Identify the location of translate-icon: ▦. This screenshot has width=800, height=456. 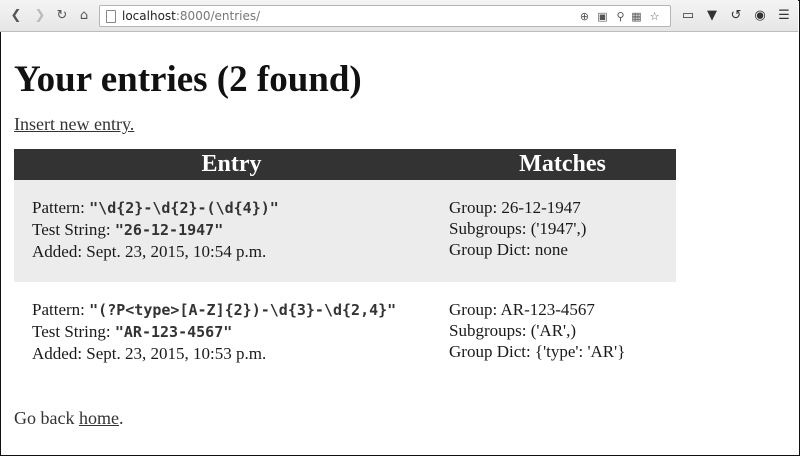
(636, 16).